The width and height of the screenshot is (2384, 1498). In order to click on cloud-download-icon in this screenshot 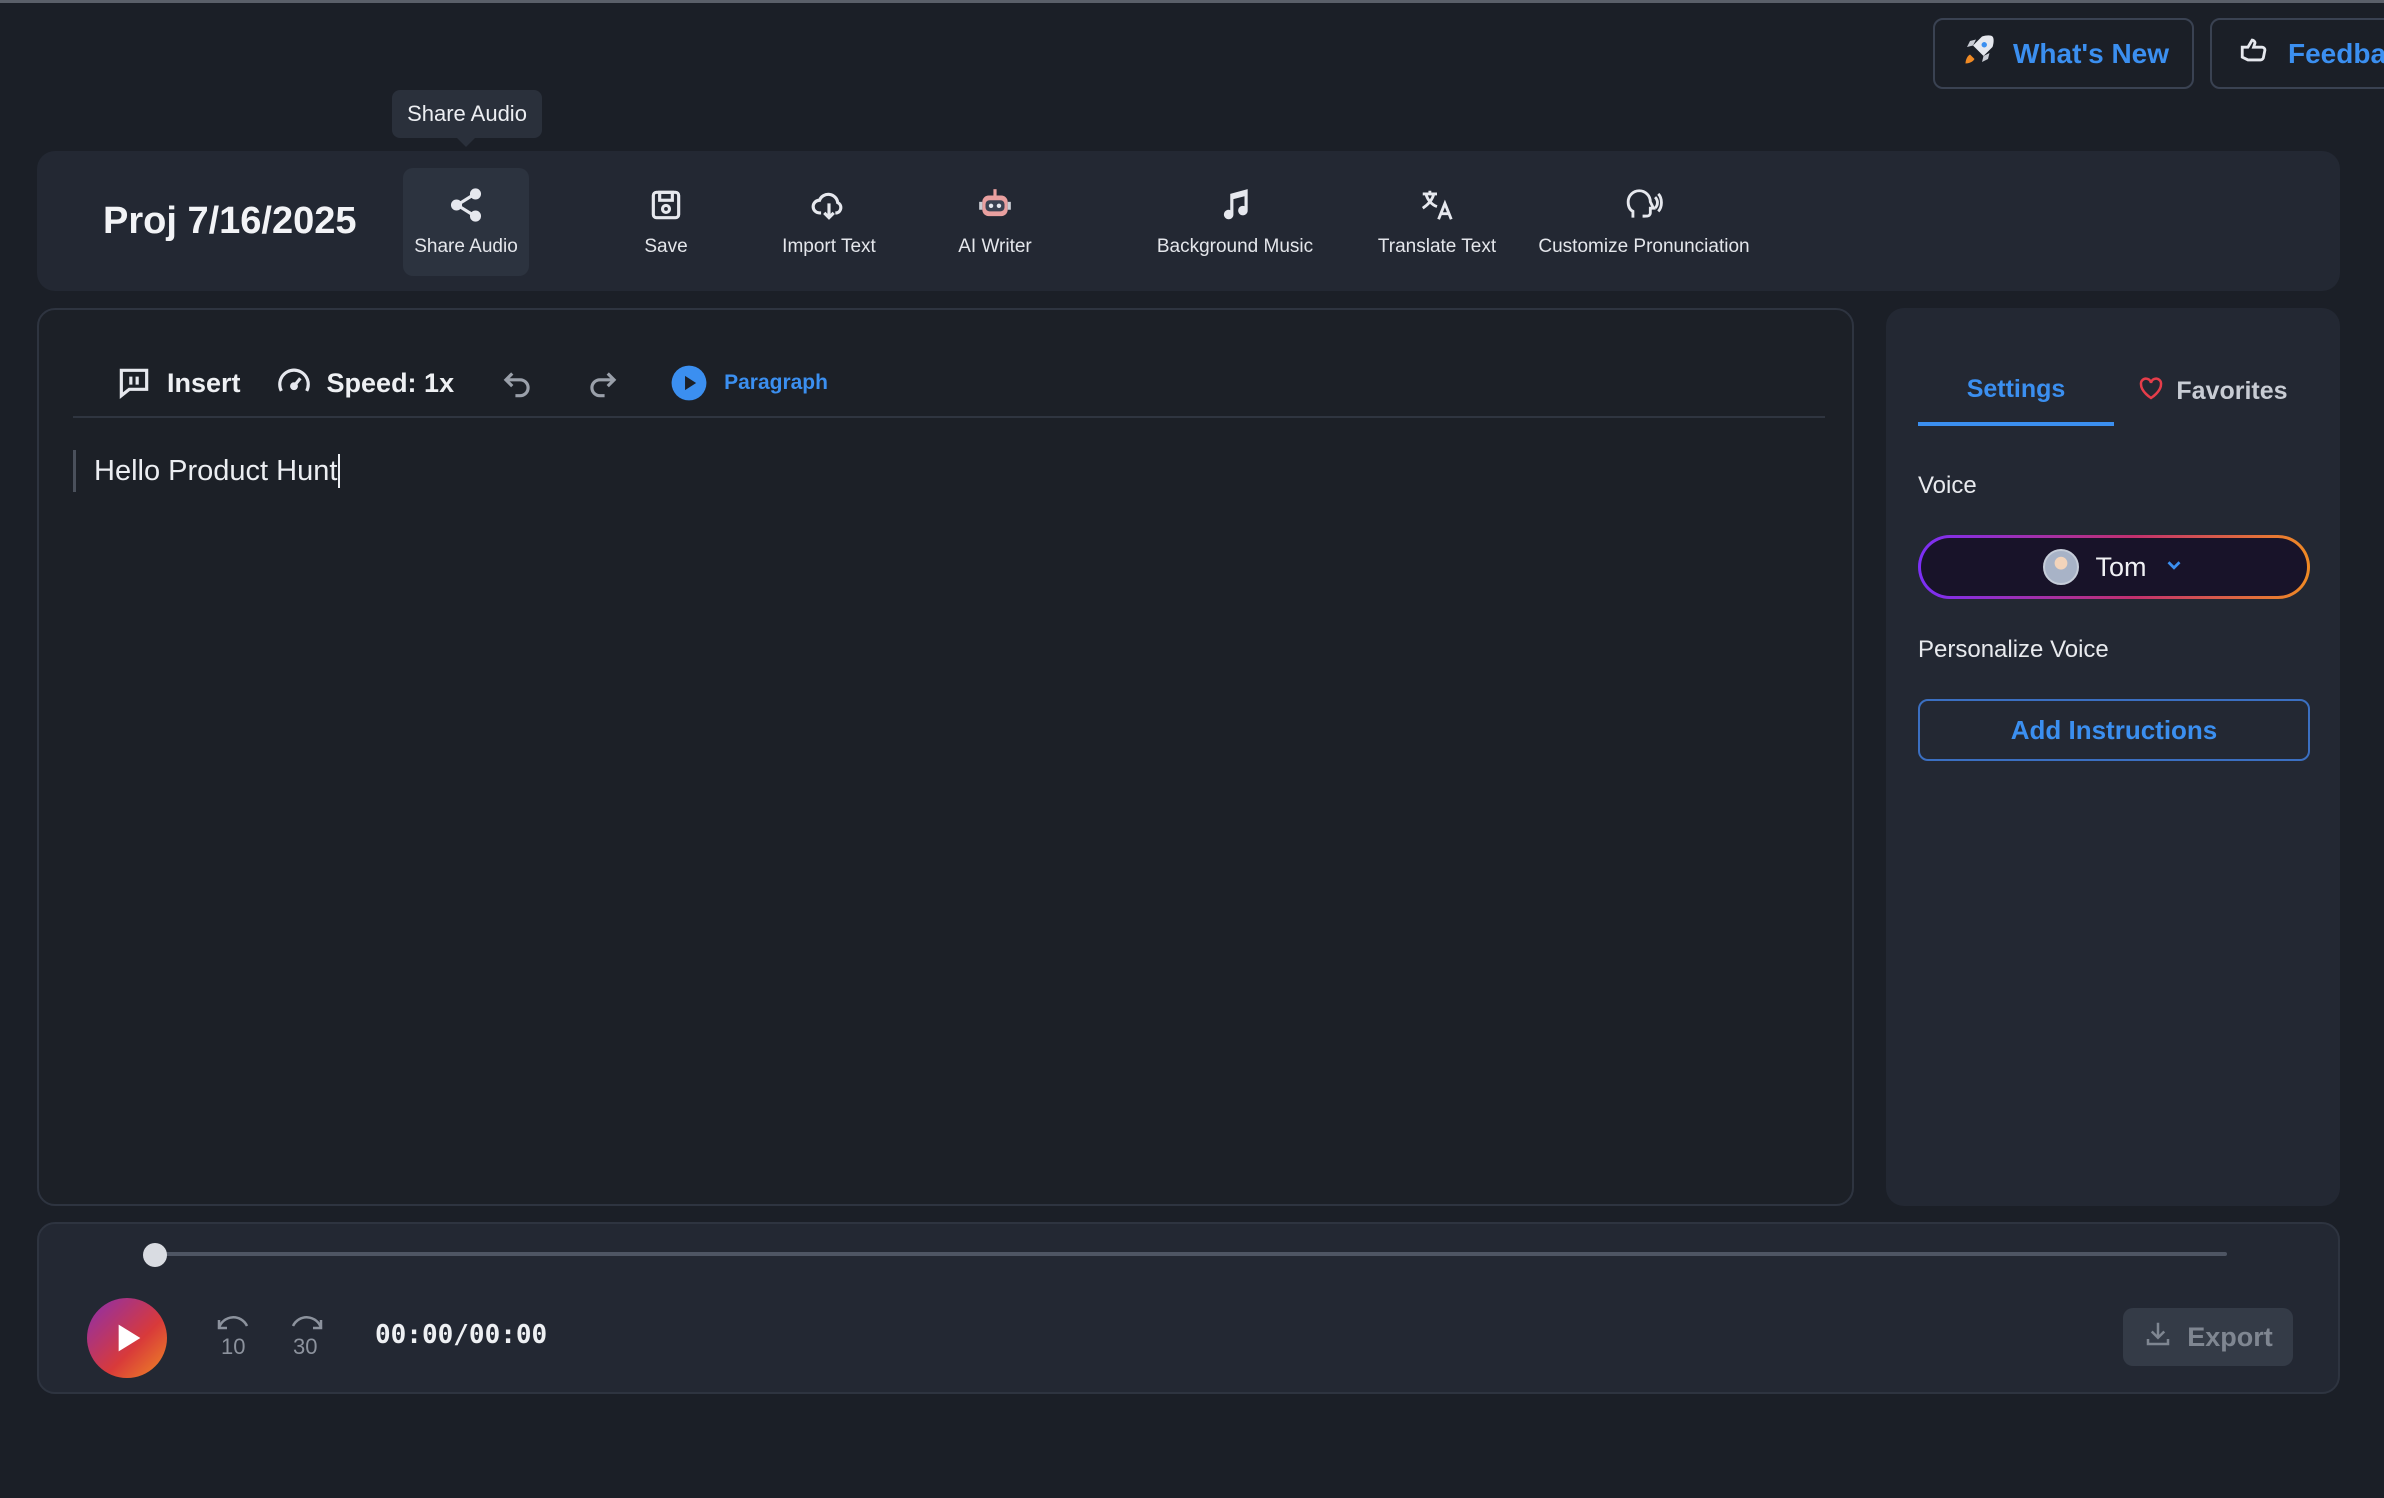, I will do `click(827, 206)`.